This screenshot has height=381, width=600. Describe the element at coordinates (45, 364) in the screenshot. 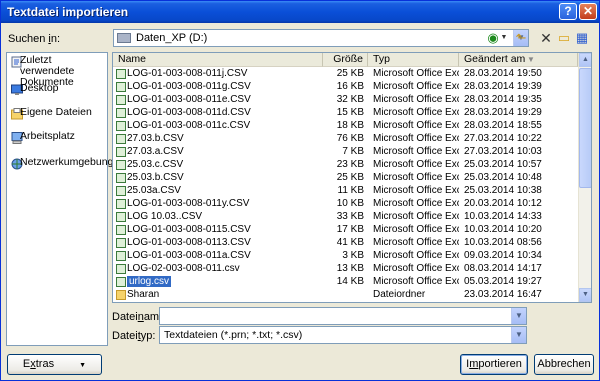

I see `extras-label-post: tras` at that location.